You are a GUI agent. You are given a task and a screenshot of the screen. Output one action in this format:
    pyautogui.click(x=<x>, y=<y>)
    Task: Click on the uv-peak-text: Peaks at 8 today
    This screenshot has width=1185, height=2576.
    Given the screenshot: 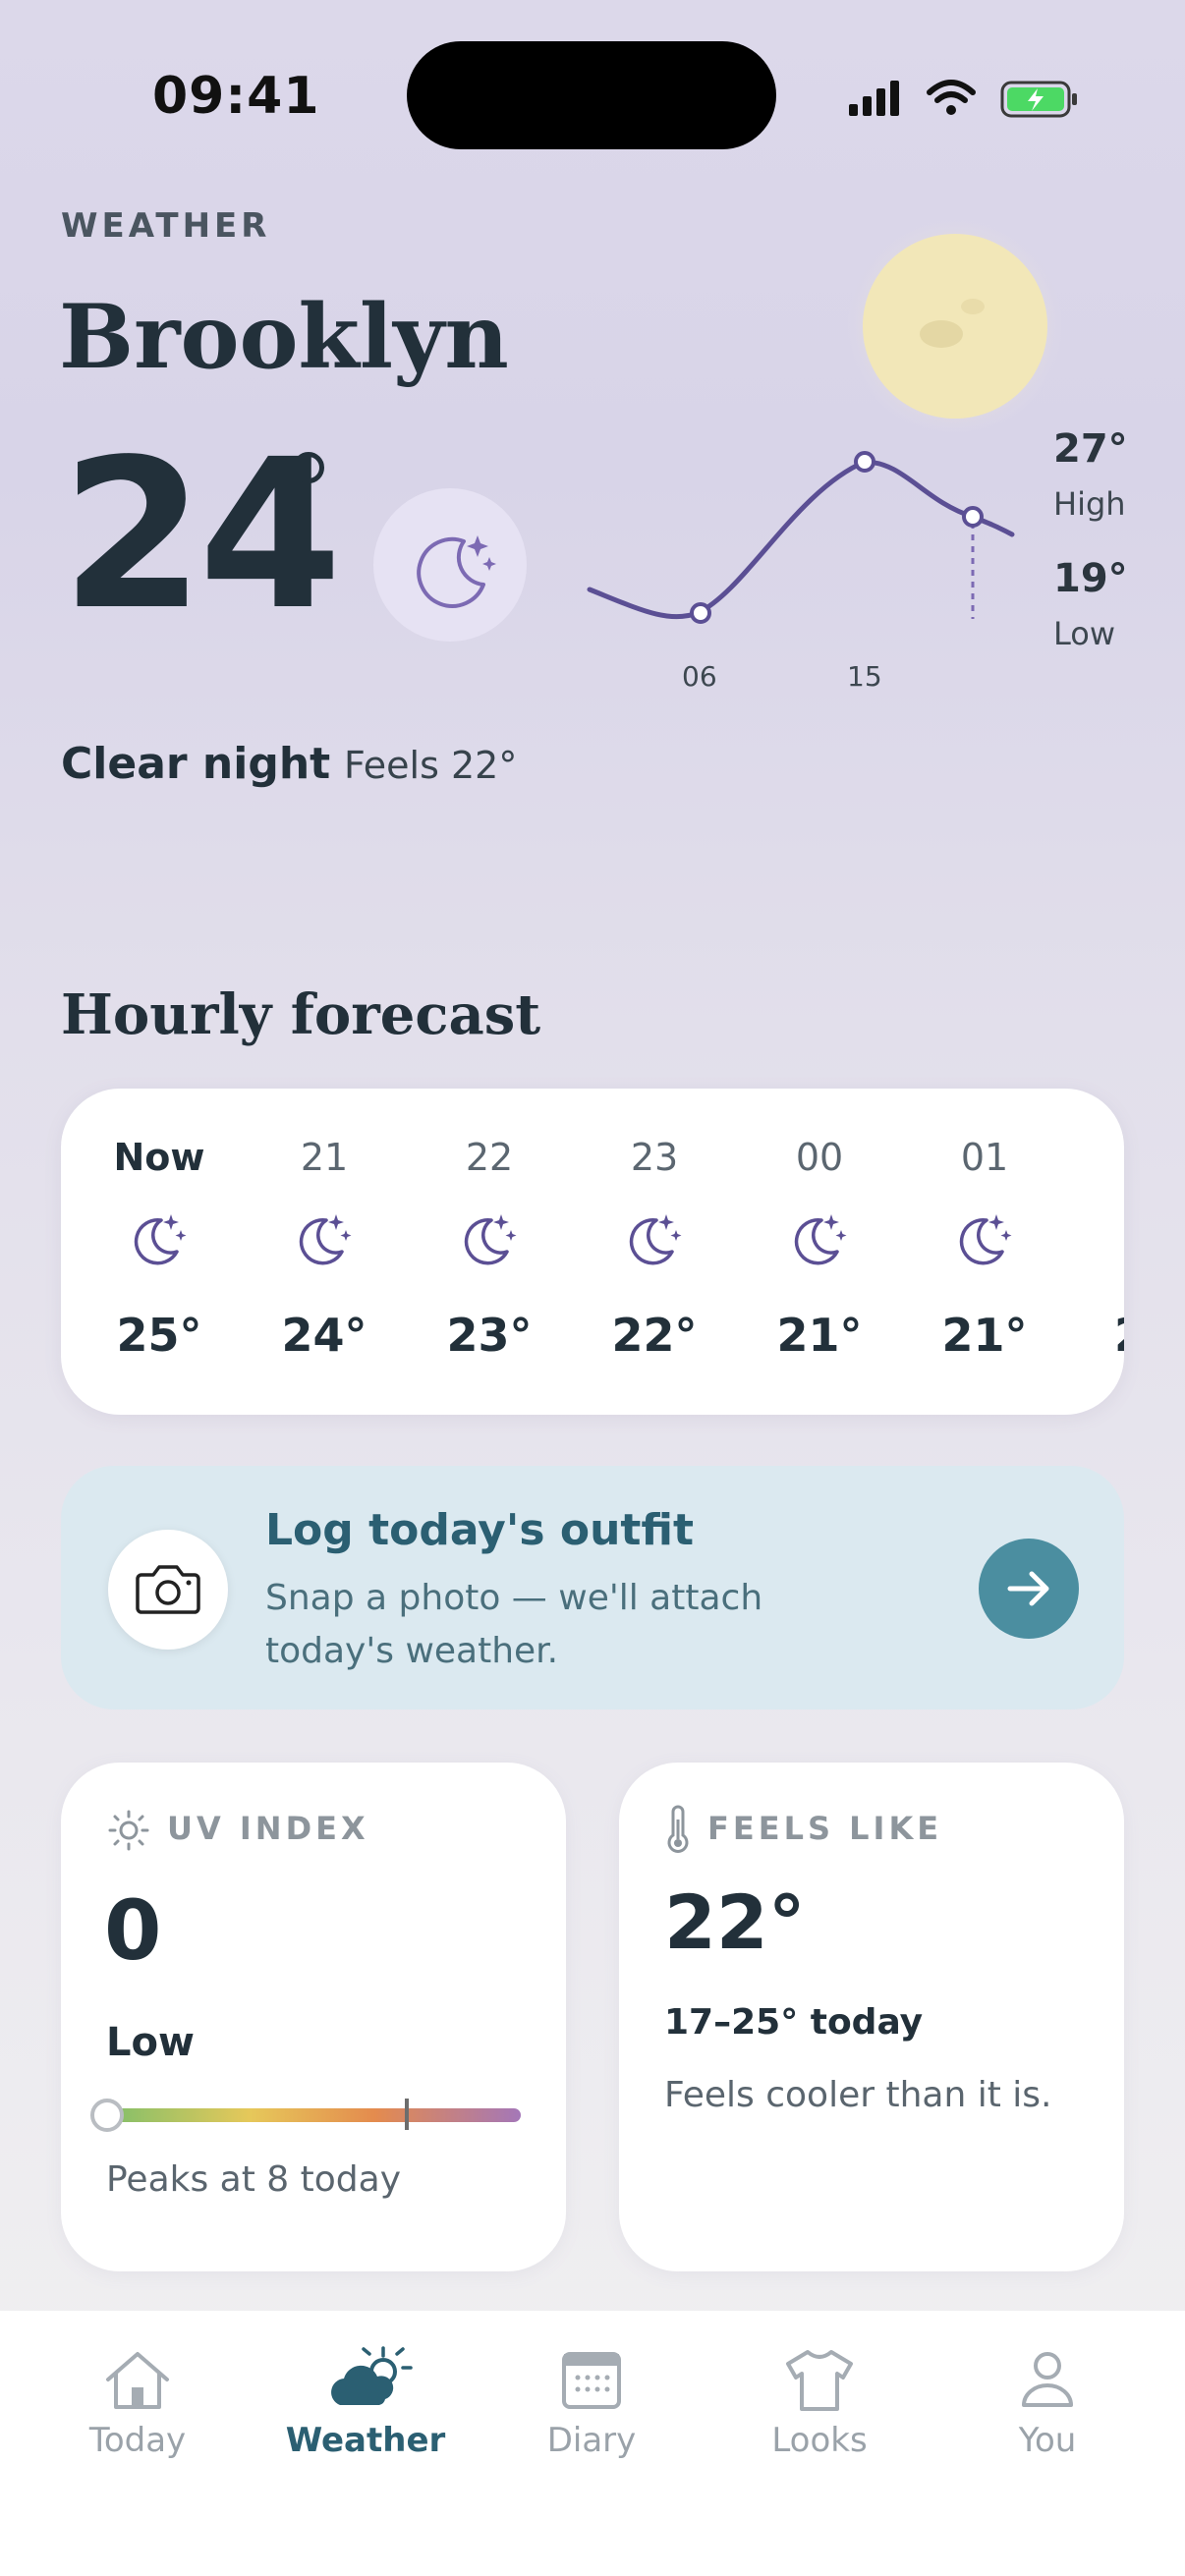 What is the action you would take?
    pyautogui.click(x=254, y=2179)
    